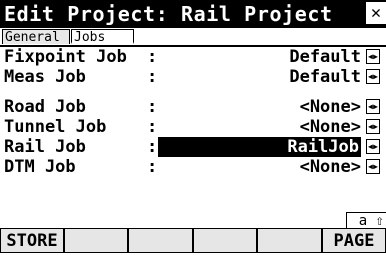 The image size is (386, 257). I want to click on field-dtm-job: DTM Job : <None> ◀ ▶, so click(193, 167).